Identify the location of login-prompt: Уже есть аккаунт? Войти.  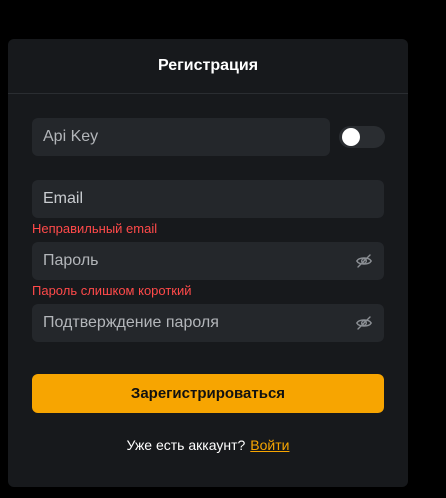
(208, 445).